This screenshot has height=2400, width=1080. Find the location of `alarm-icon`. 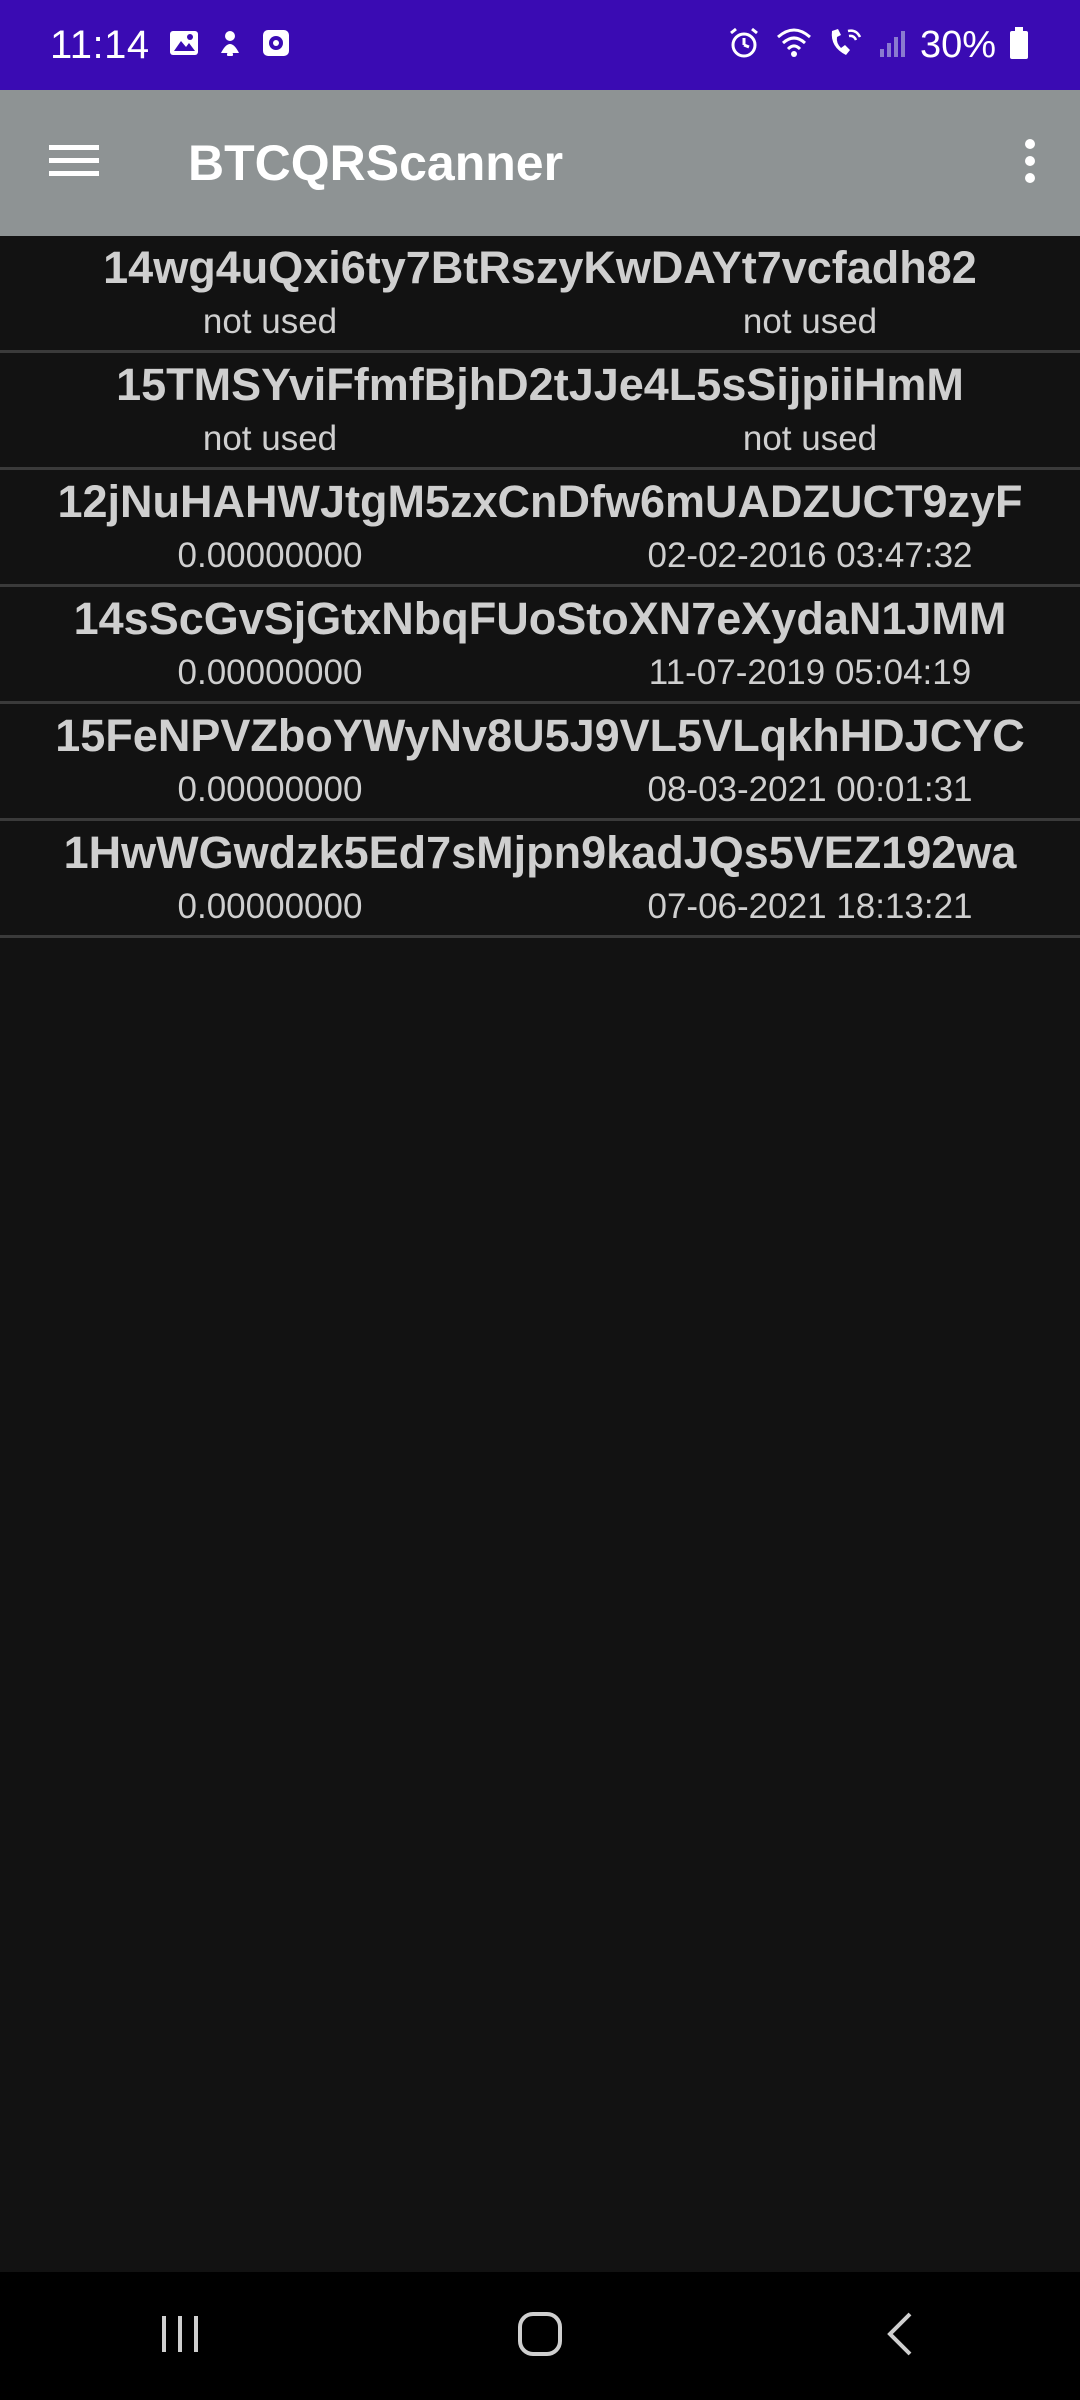

alarm-icon is located at coordinates (744, 45).